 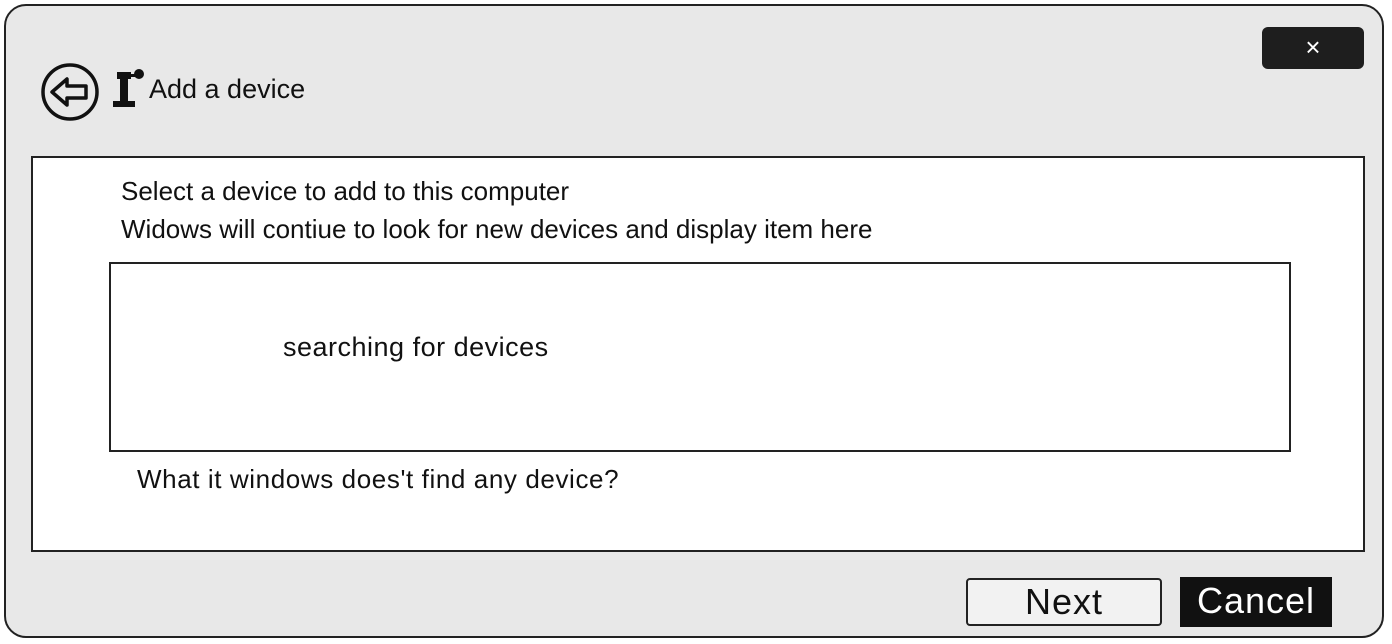 I want to click on back-button, so click(x=70, y=92).